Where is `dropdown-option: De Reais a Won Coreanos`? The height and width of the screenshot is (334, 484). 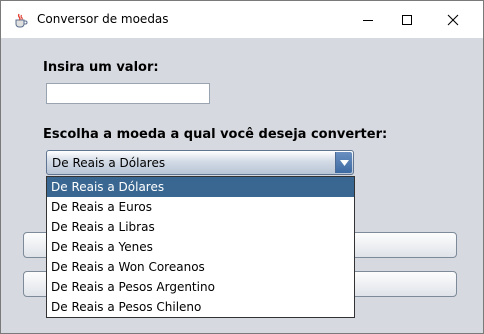
dropdown-option: De Reais a Won Coreanos is located at coordinates (200, 267).